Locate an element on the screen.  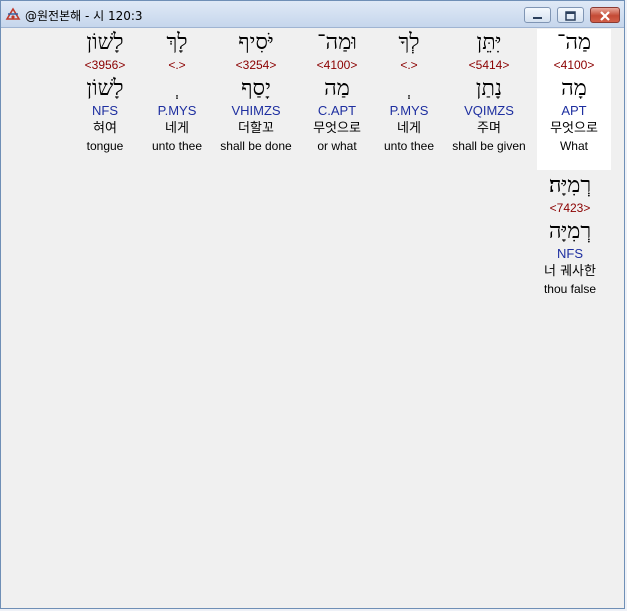
strong-number: <3254> is located at coordinates (256, 65).